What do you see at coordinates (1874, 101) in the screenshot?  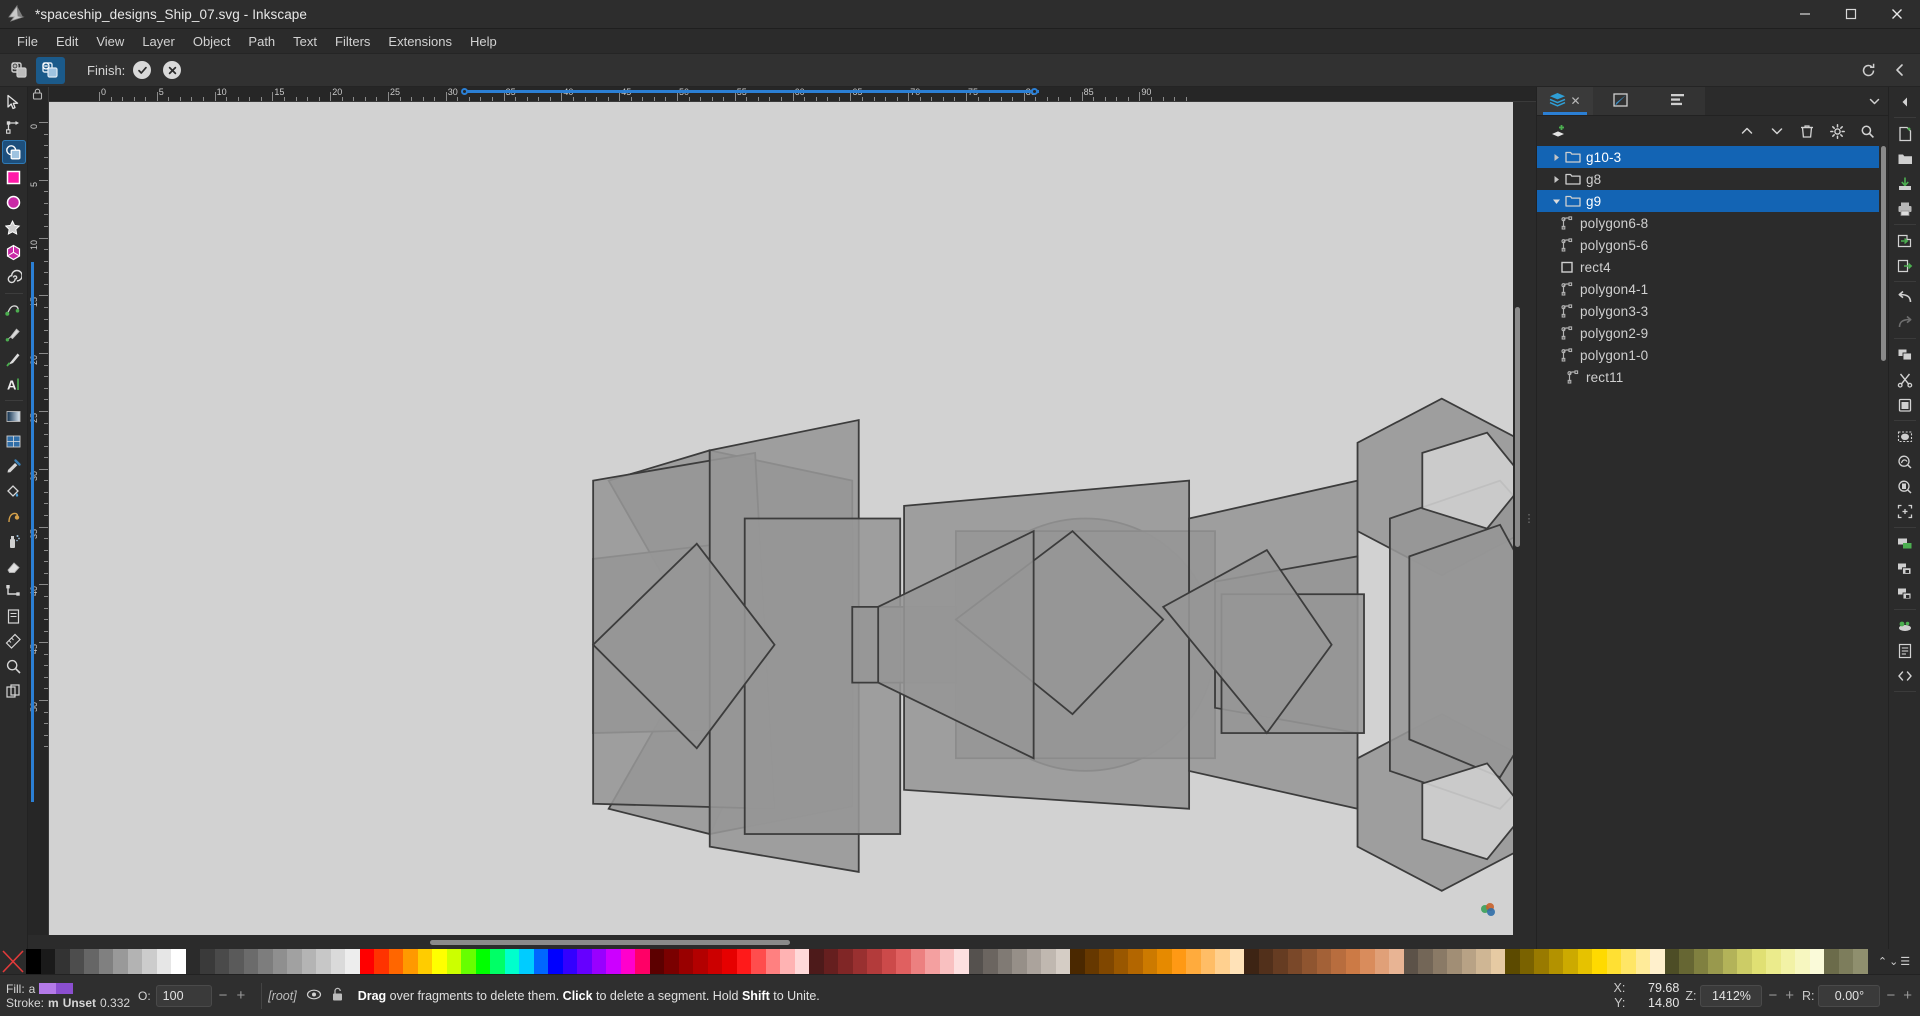 I see `dock-collapse-button` at bounding box center [1874, 101].